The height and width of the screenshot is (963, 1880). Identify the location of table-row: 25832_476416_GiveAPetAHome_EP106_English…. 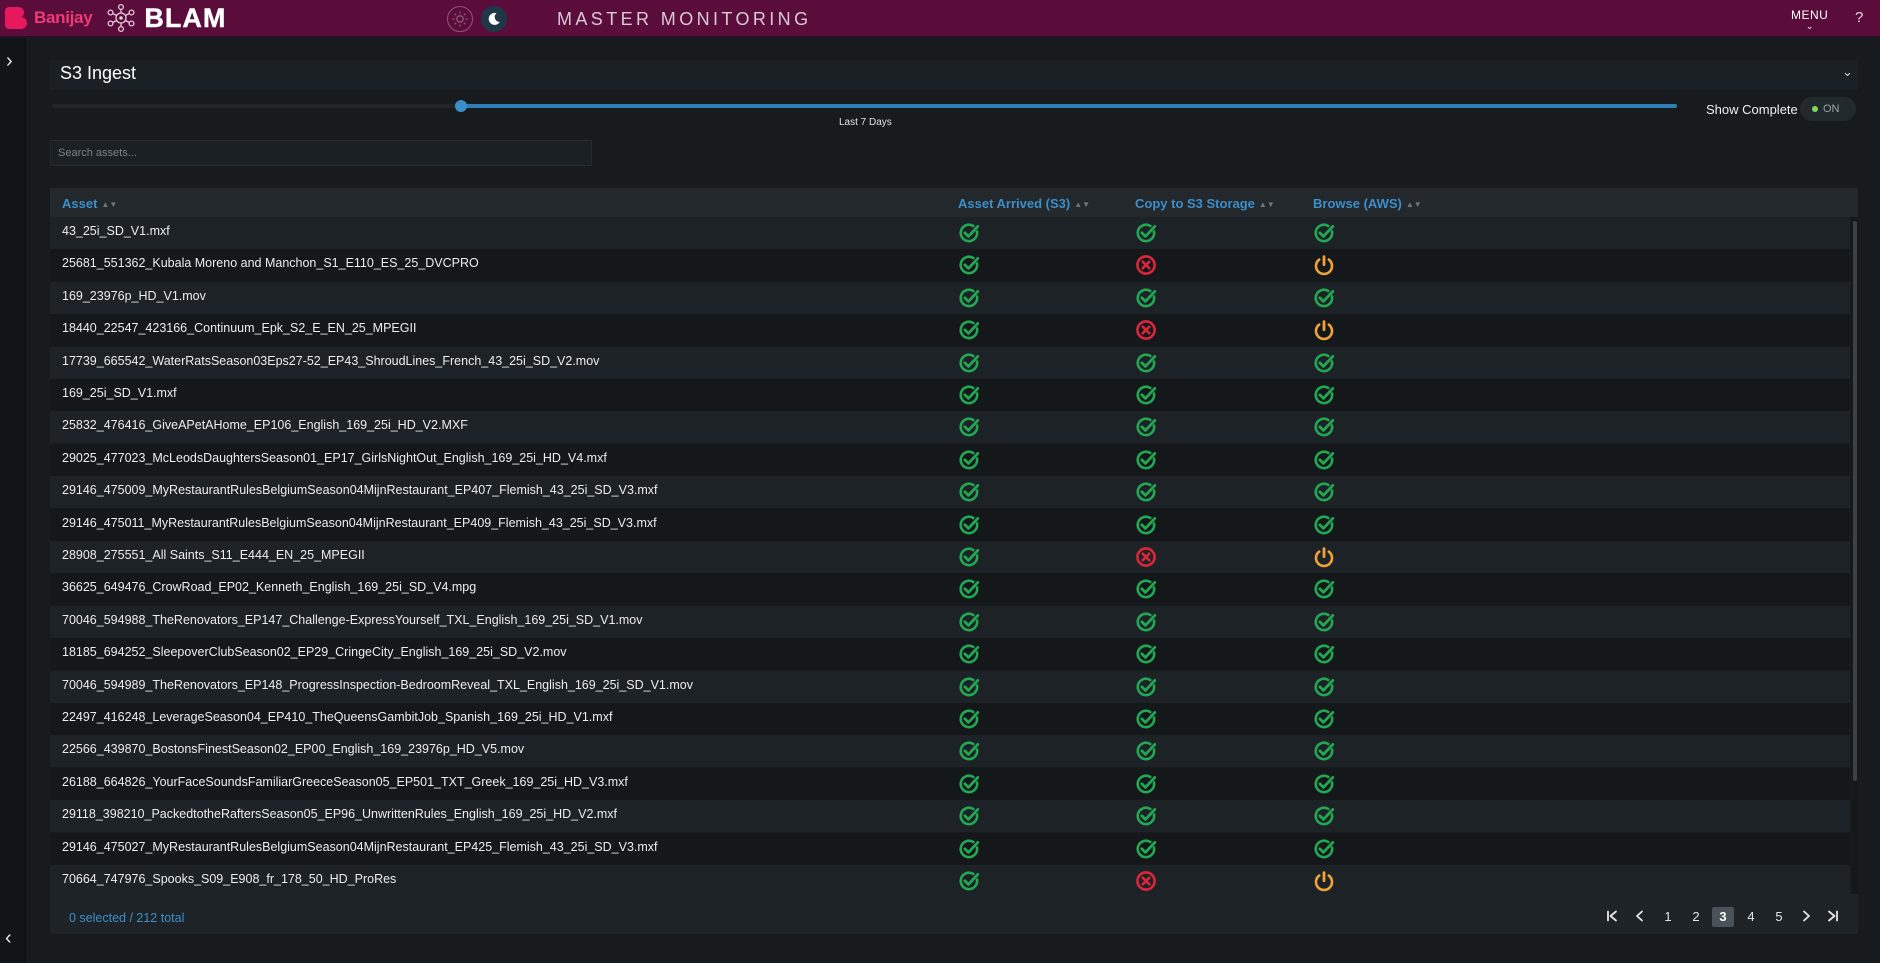
(950, 427).